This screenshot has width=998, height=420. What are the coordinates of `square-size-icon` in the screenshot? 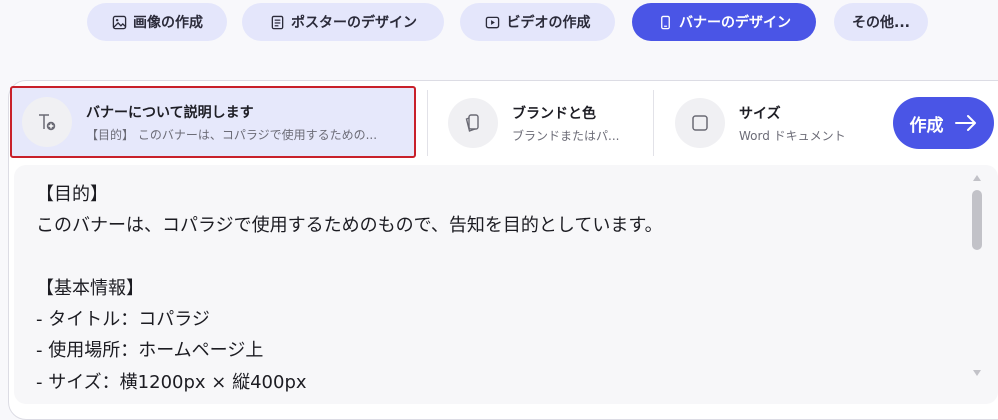 It's located at (700, 123).